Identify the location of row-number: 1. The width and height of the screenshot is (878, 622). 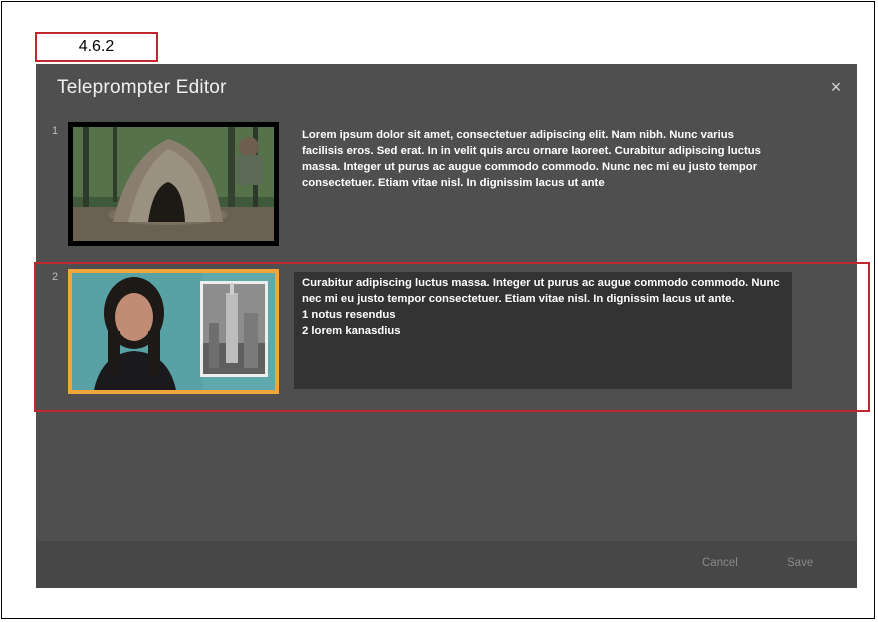
(55, 131).